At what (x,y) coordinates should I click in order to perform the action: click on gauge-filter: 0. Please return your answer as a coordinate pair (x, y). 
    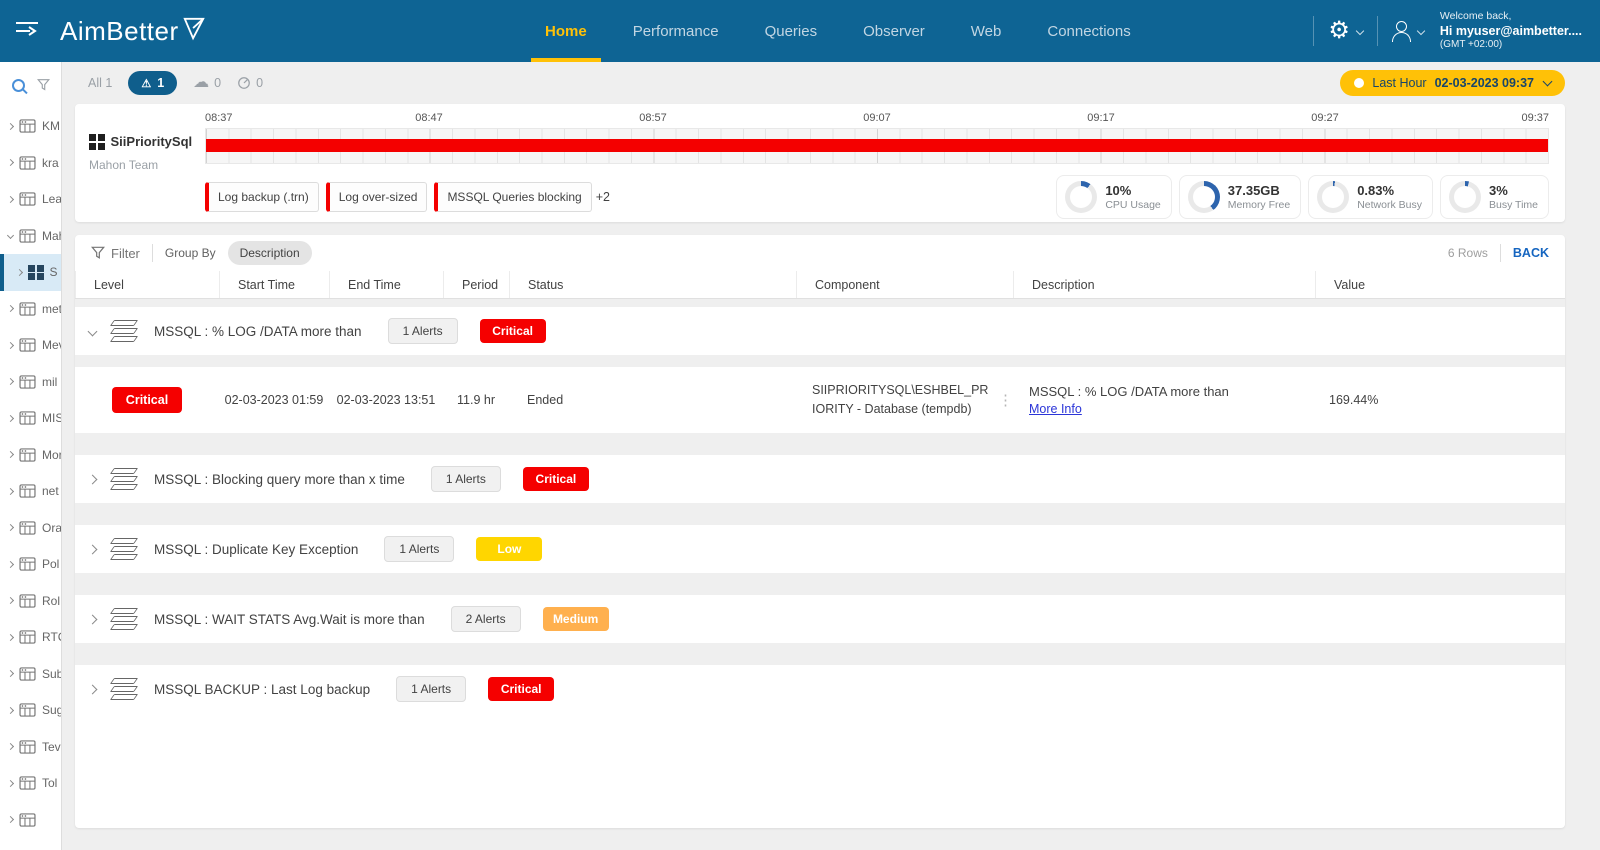
    Looking at the image, I should click on (250, 83).